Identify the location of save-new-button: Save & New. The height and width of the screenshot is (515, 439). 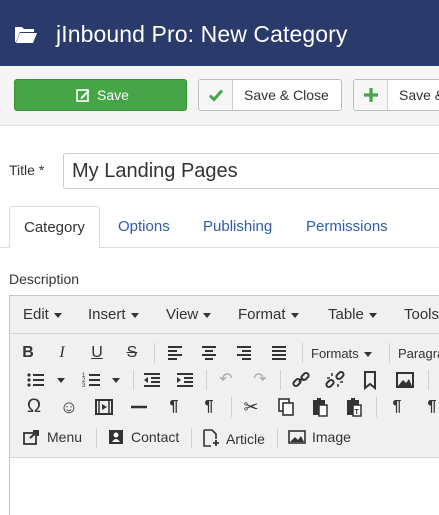
(396, 95).